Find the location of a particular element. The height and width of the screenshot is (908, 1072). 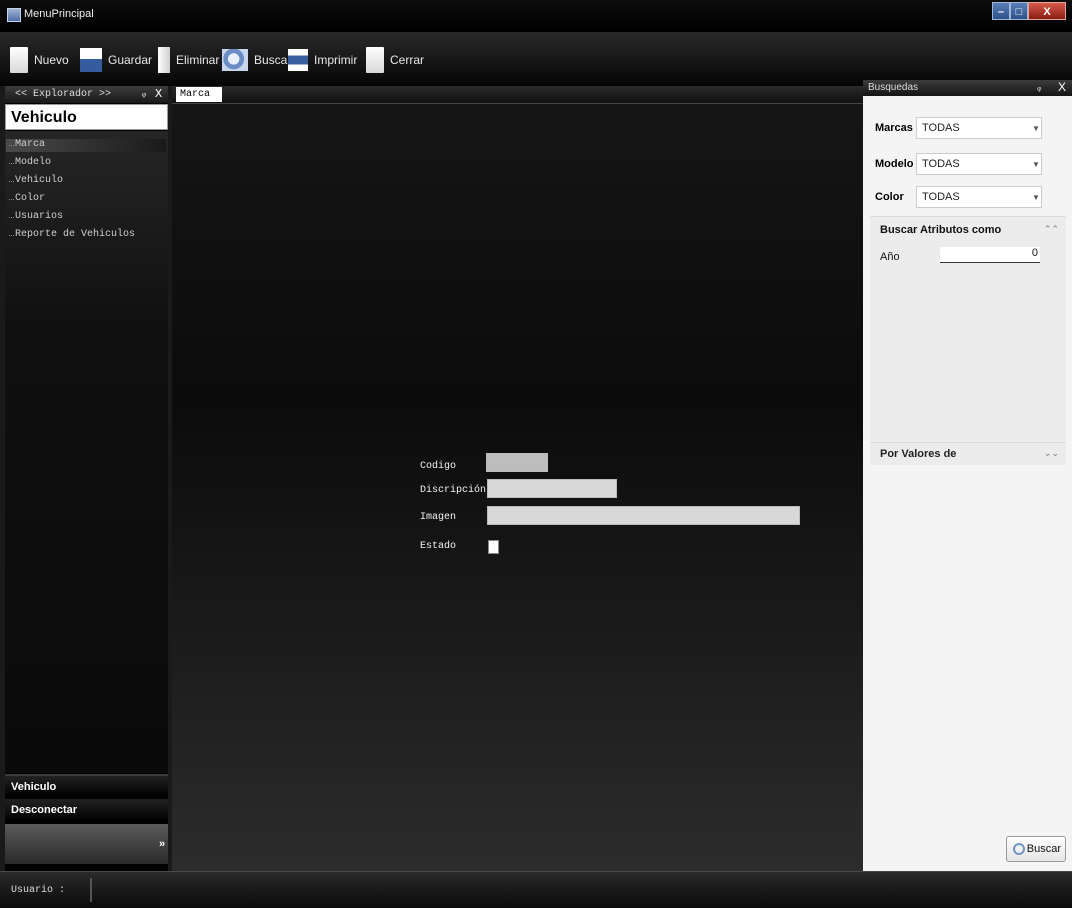

tree-item-marca: Marca is located at coordinates (30, 144).